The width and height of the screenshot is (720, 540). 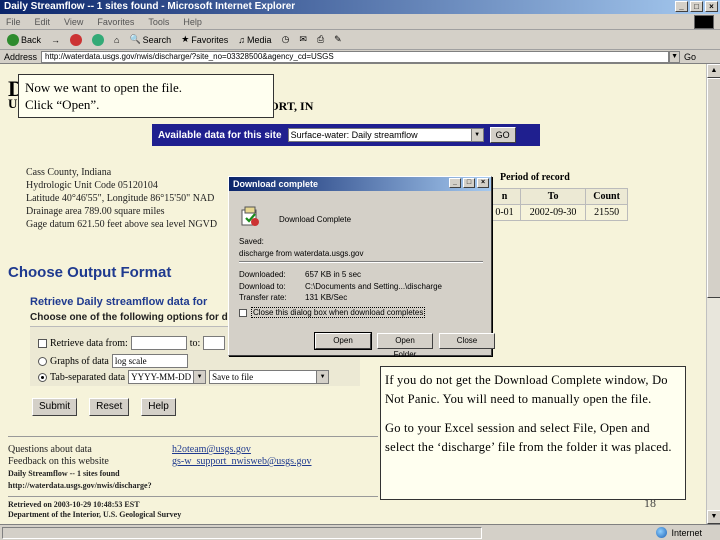 I want to click on scroll-up-icon: ▲, so click(x=713, y=71).